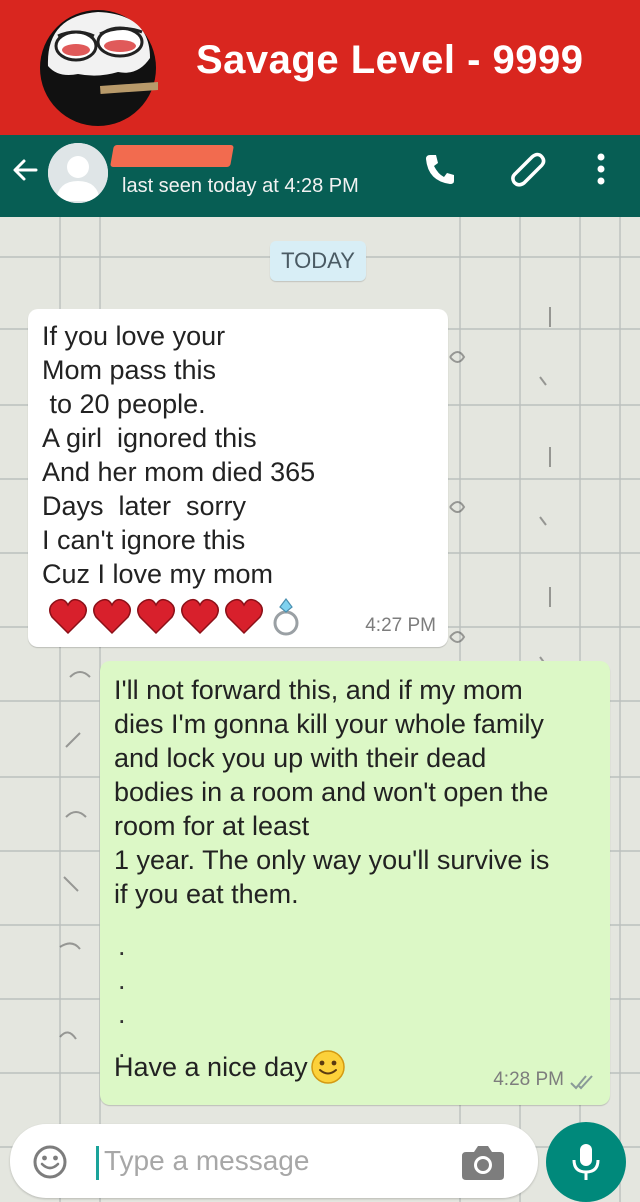 The image size is (640, 1202). I want to click on message-composer, so click(274, 1161).